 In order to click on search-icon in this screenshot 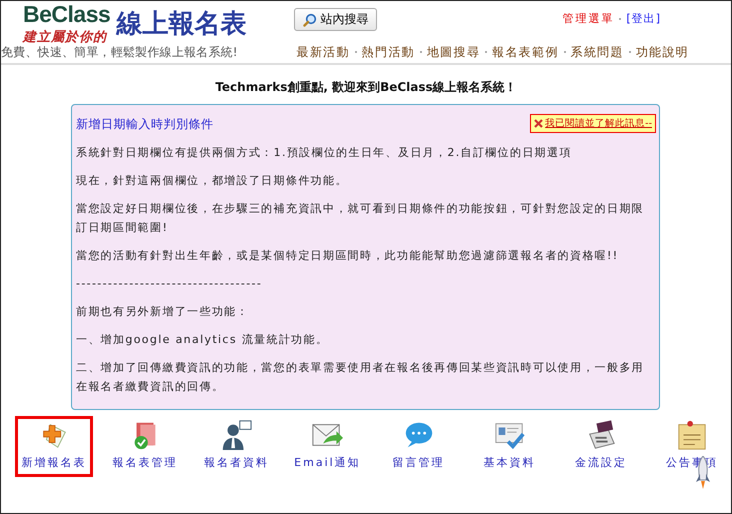, I will do `click(310, 19)`.